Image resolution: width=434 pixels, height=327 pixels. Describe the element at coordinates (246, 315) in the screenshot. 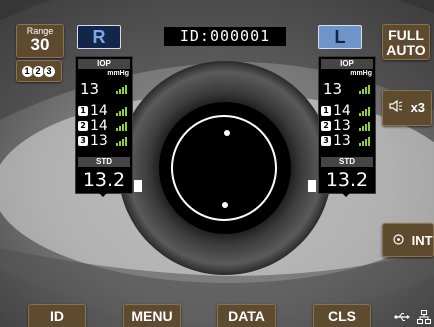

I see `data-button: DATA` at that location.